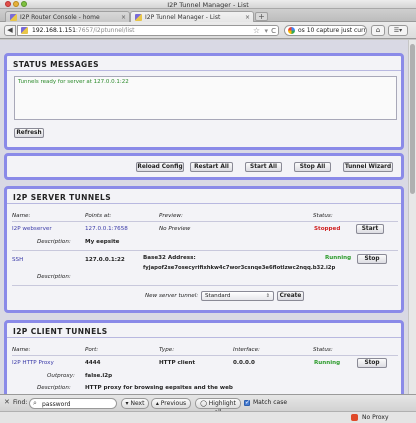 The width and height of the screenshot is (416, 423). What do you see at coordinates (24, 30) in the screenshot?
I see `site-identity-icon` at bounding box center [24, 30].